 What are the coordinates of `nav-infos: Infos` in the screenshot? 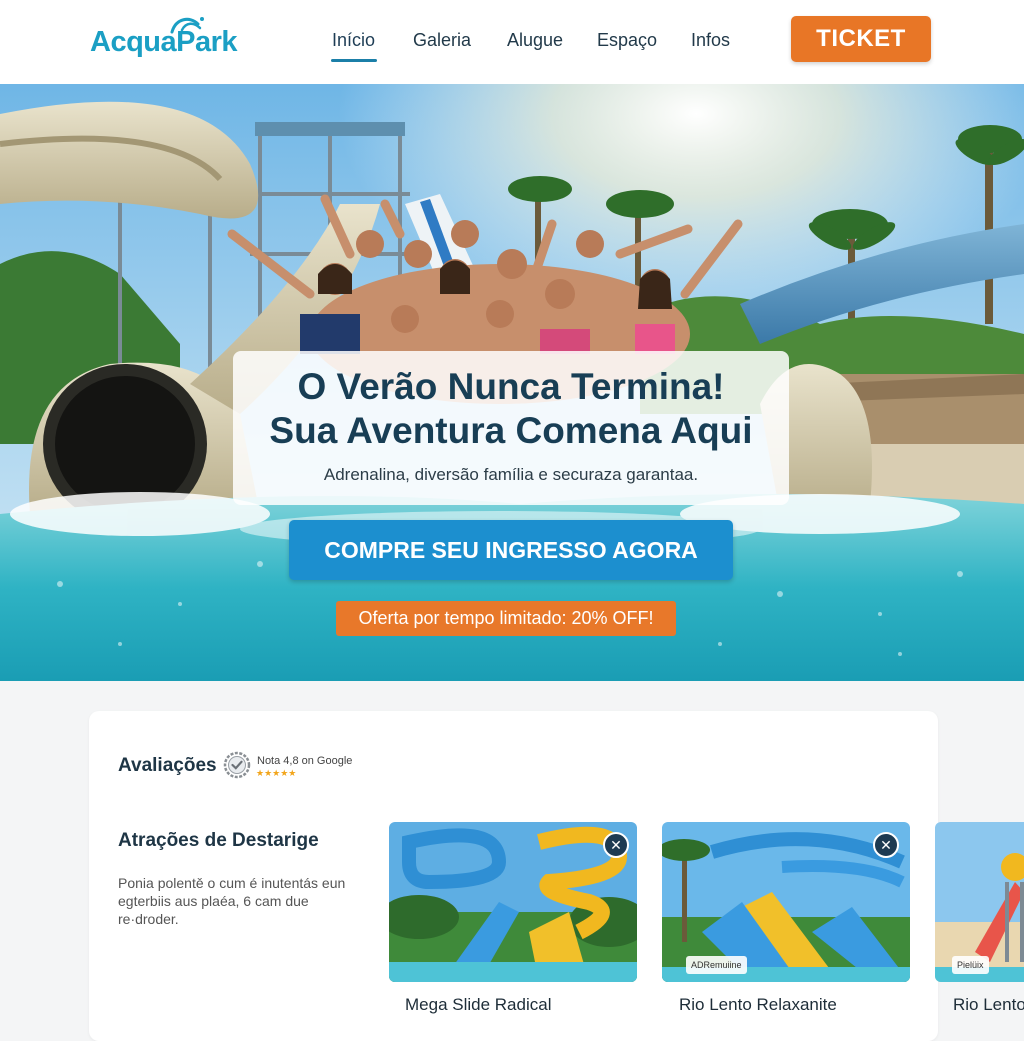 It's located at (710, 40).